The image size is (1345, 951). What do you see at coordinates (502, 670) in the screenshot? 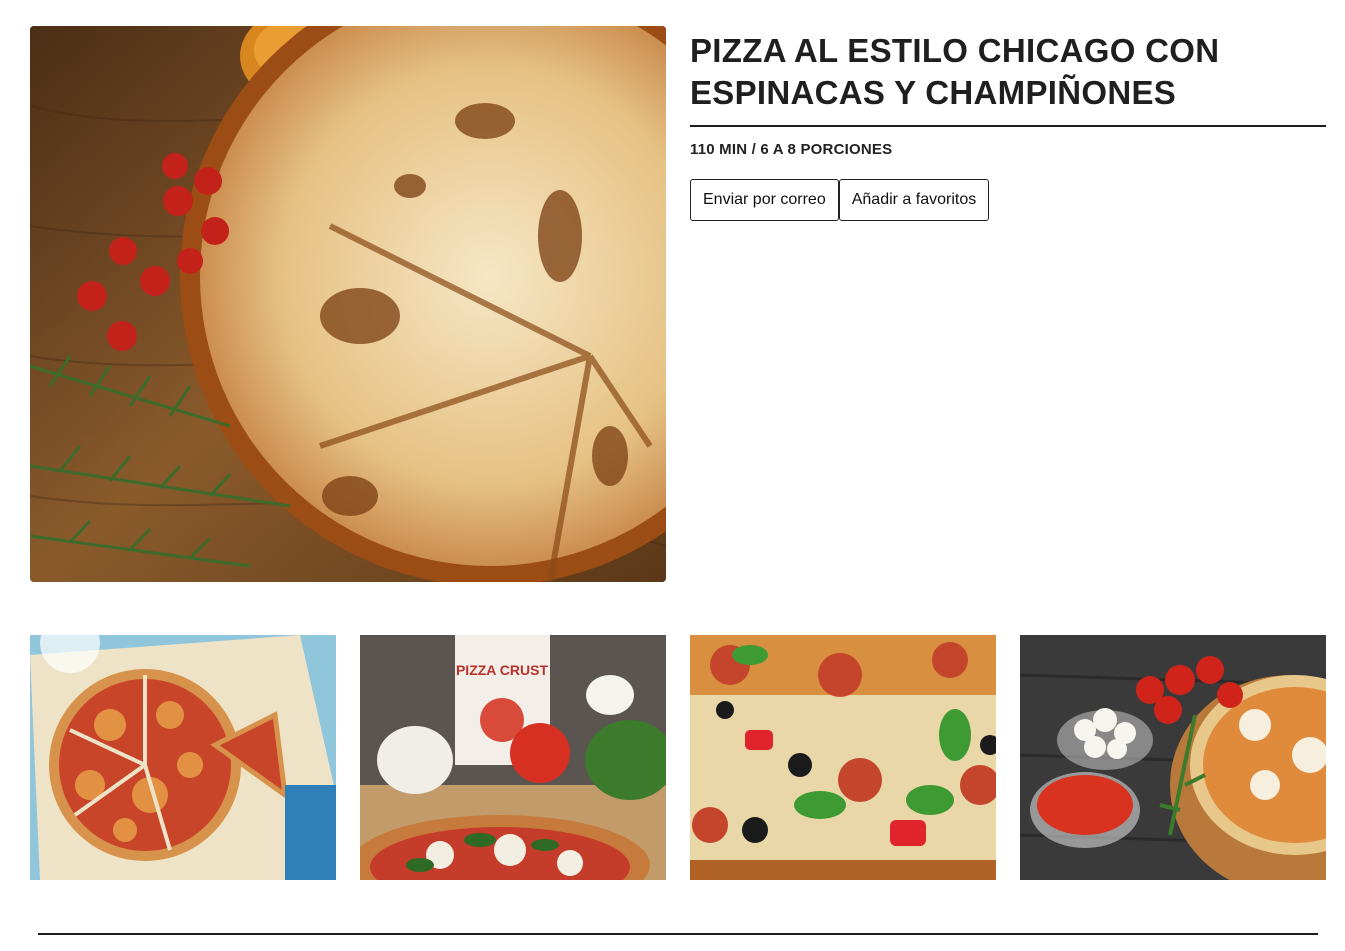
I see `thumb-package-label: PIZZA CRUST` at bounding box center [502, 670].